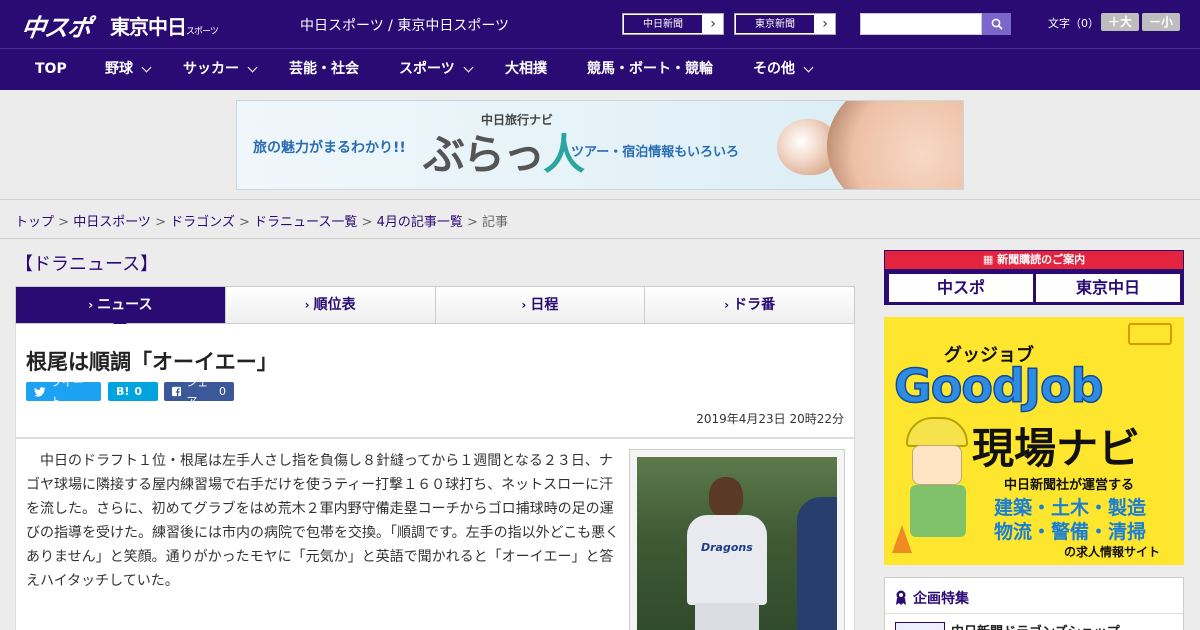  I want to click on nav-label: TOP, so click(51, 69).